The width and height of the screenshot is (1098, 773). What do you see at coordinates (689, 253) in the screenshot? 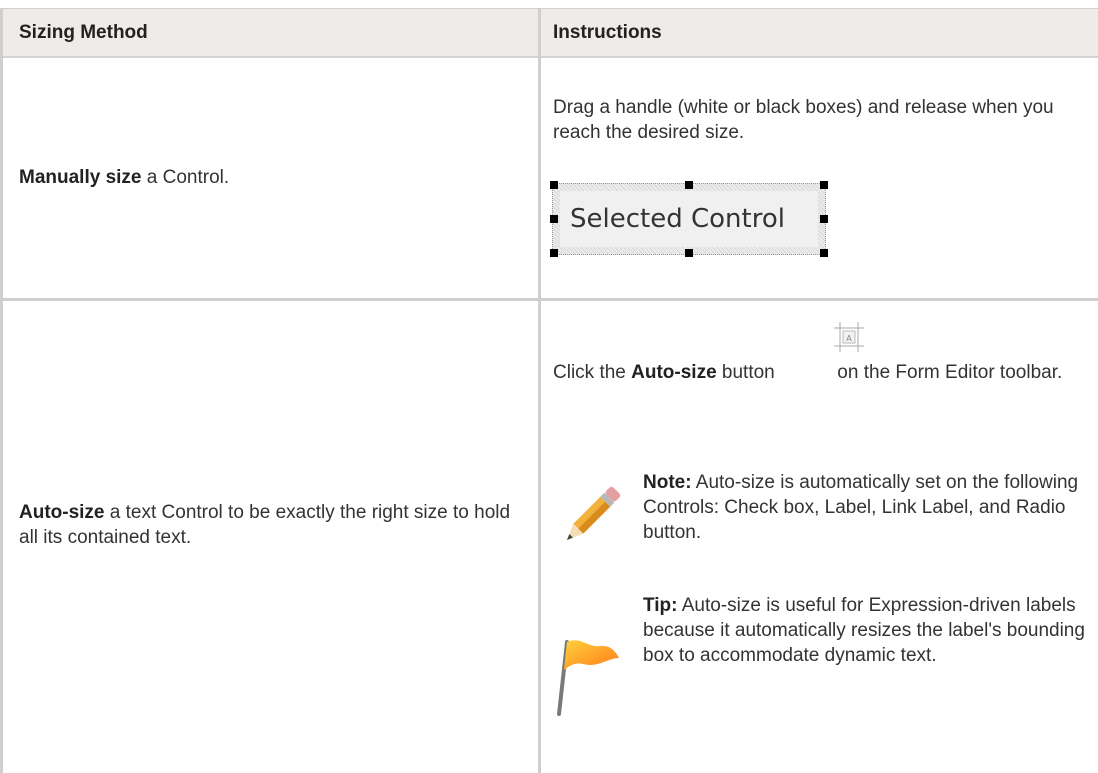
I see `resize-handle-s` at bounding box center [689, 253].